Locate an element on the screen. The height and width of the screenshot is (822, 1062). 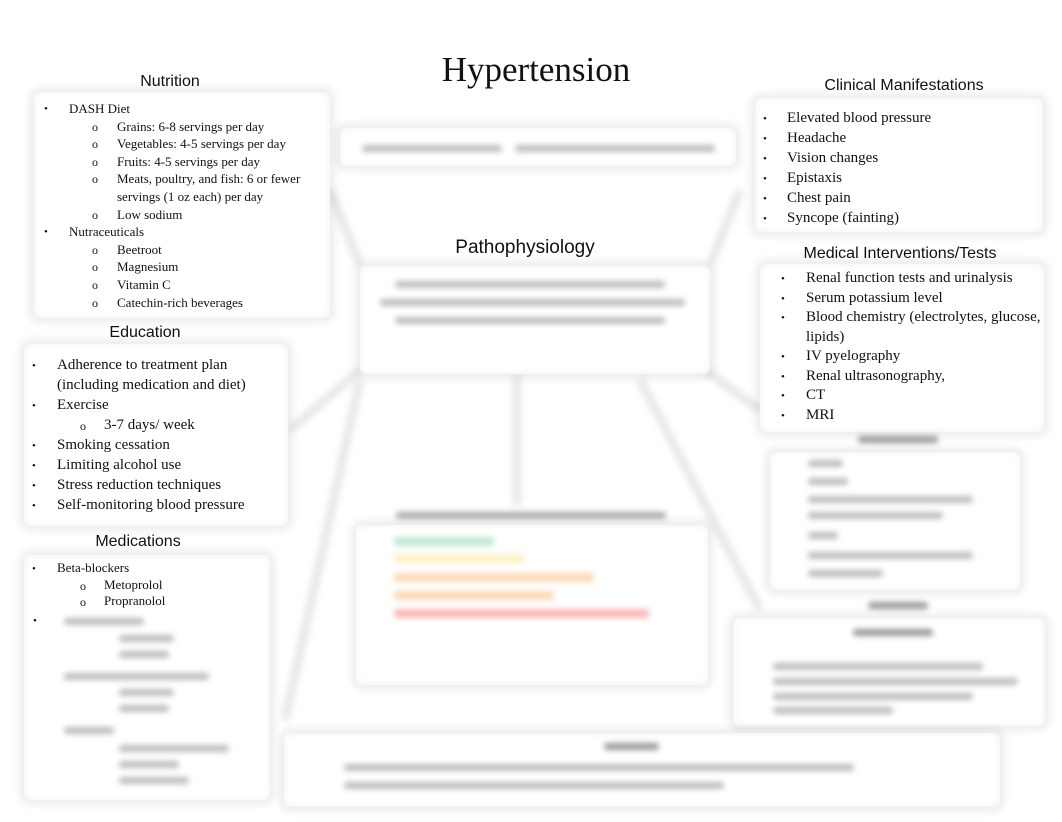
sub-list-item: Low sodium is located at coordinates (182, 215).